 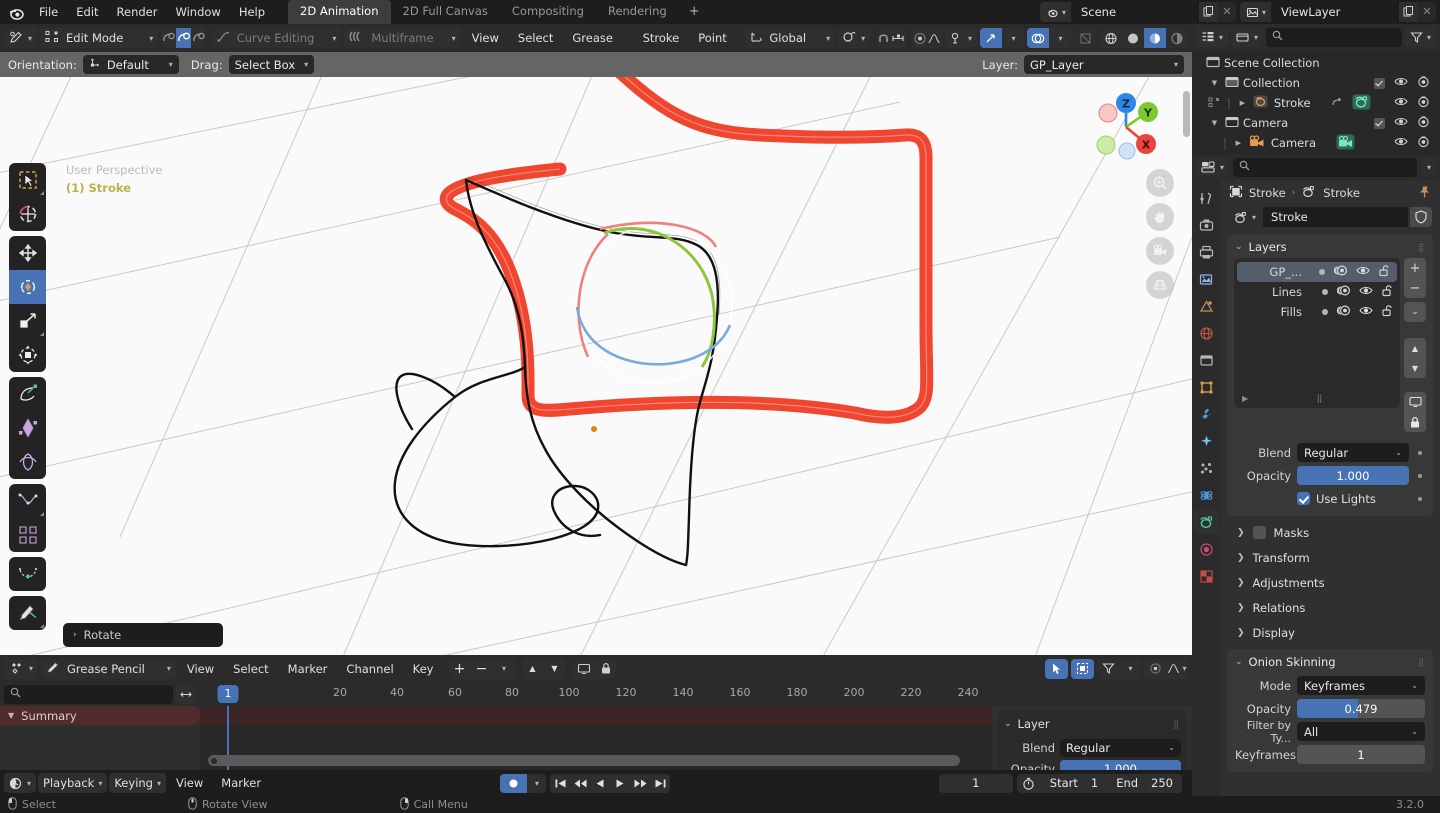 I want to click on properties-tab-modifiers, so click(x=1206, y=414).